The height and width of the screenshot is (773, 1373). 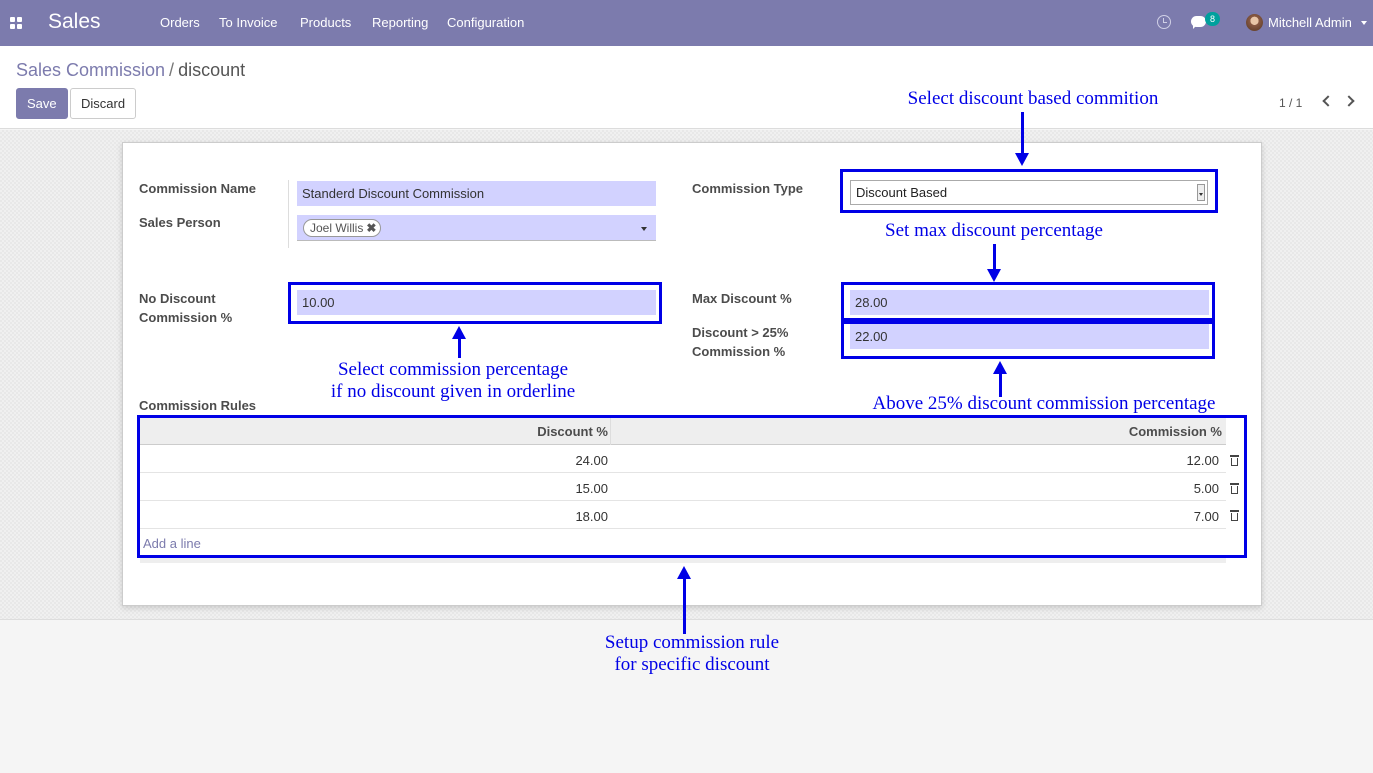 I want to click on highlight-commission-type, so click(x=1029, y=191).